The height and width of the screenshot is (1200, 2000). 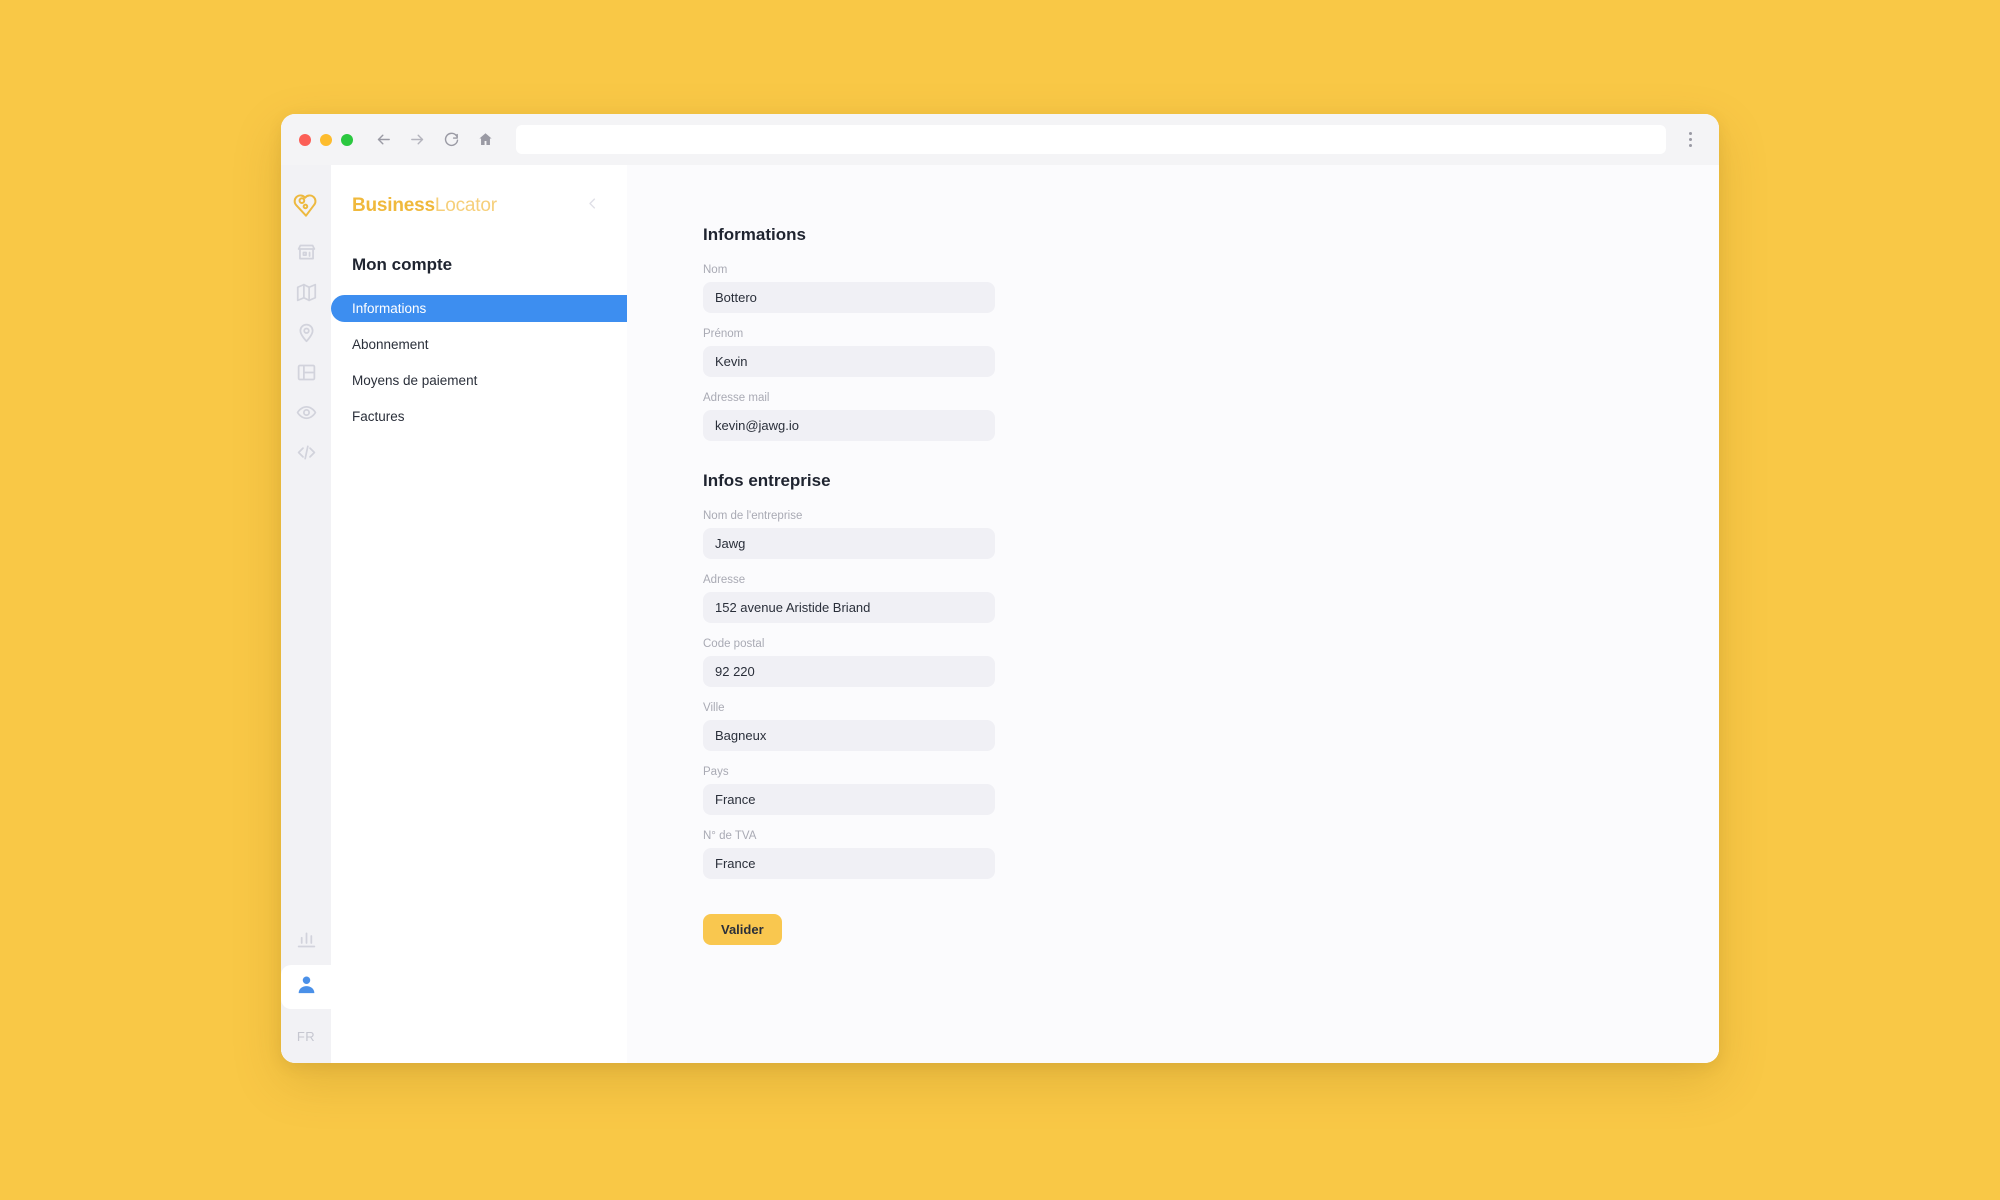 What do you see at coordinates (741, 735) in the screenshot?
I see `field-value: Bagneux` at bounding box center [741, 735].